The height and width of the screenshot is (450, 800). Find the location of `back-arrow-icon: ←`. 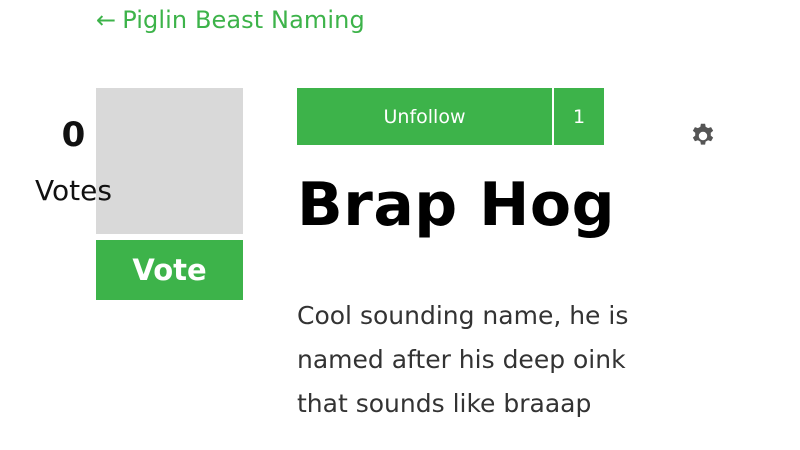

back-arrow-icon: ← is located at coordinates (106, 20).